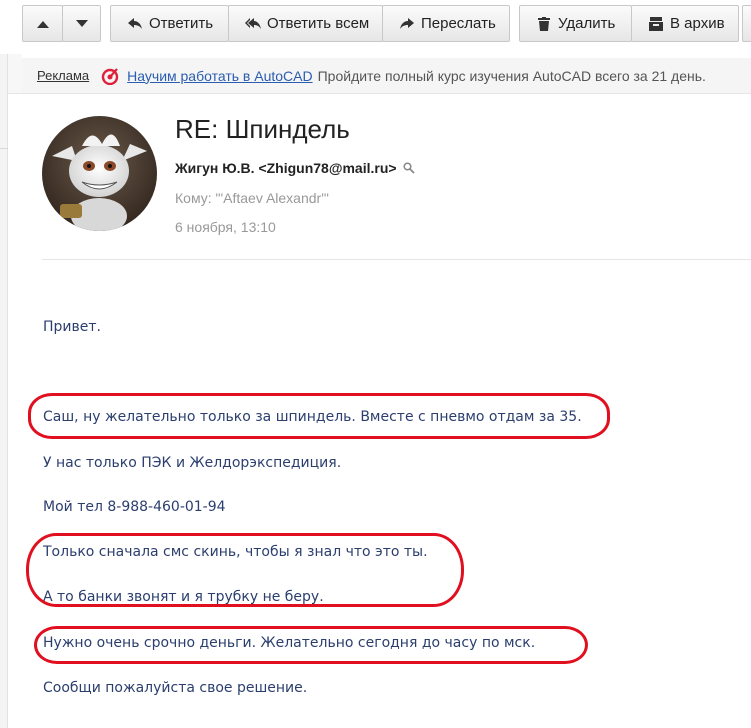 This screenshot has width=751, height=728. What do you see at coordinates (544, 24) in the screenshot?
I see `trash-icon` at bounding box center [544, 24].